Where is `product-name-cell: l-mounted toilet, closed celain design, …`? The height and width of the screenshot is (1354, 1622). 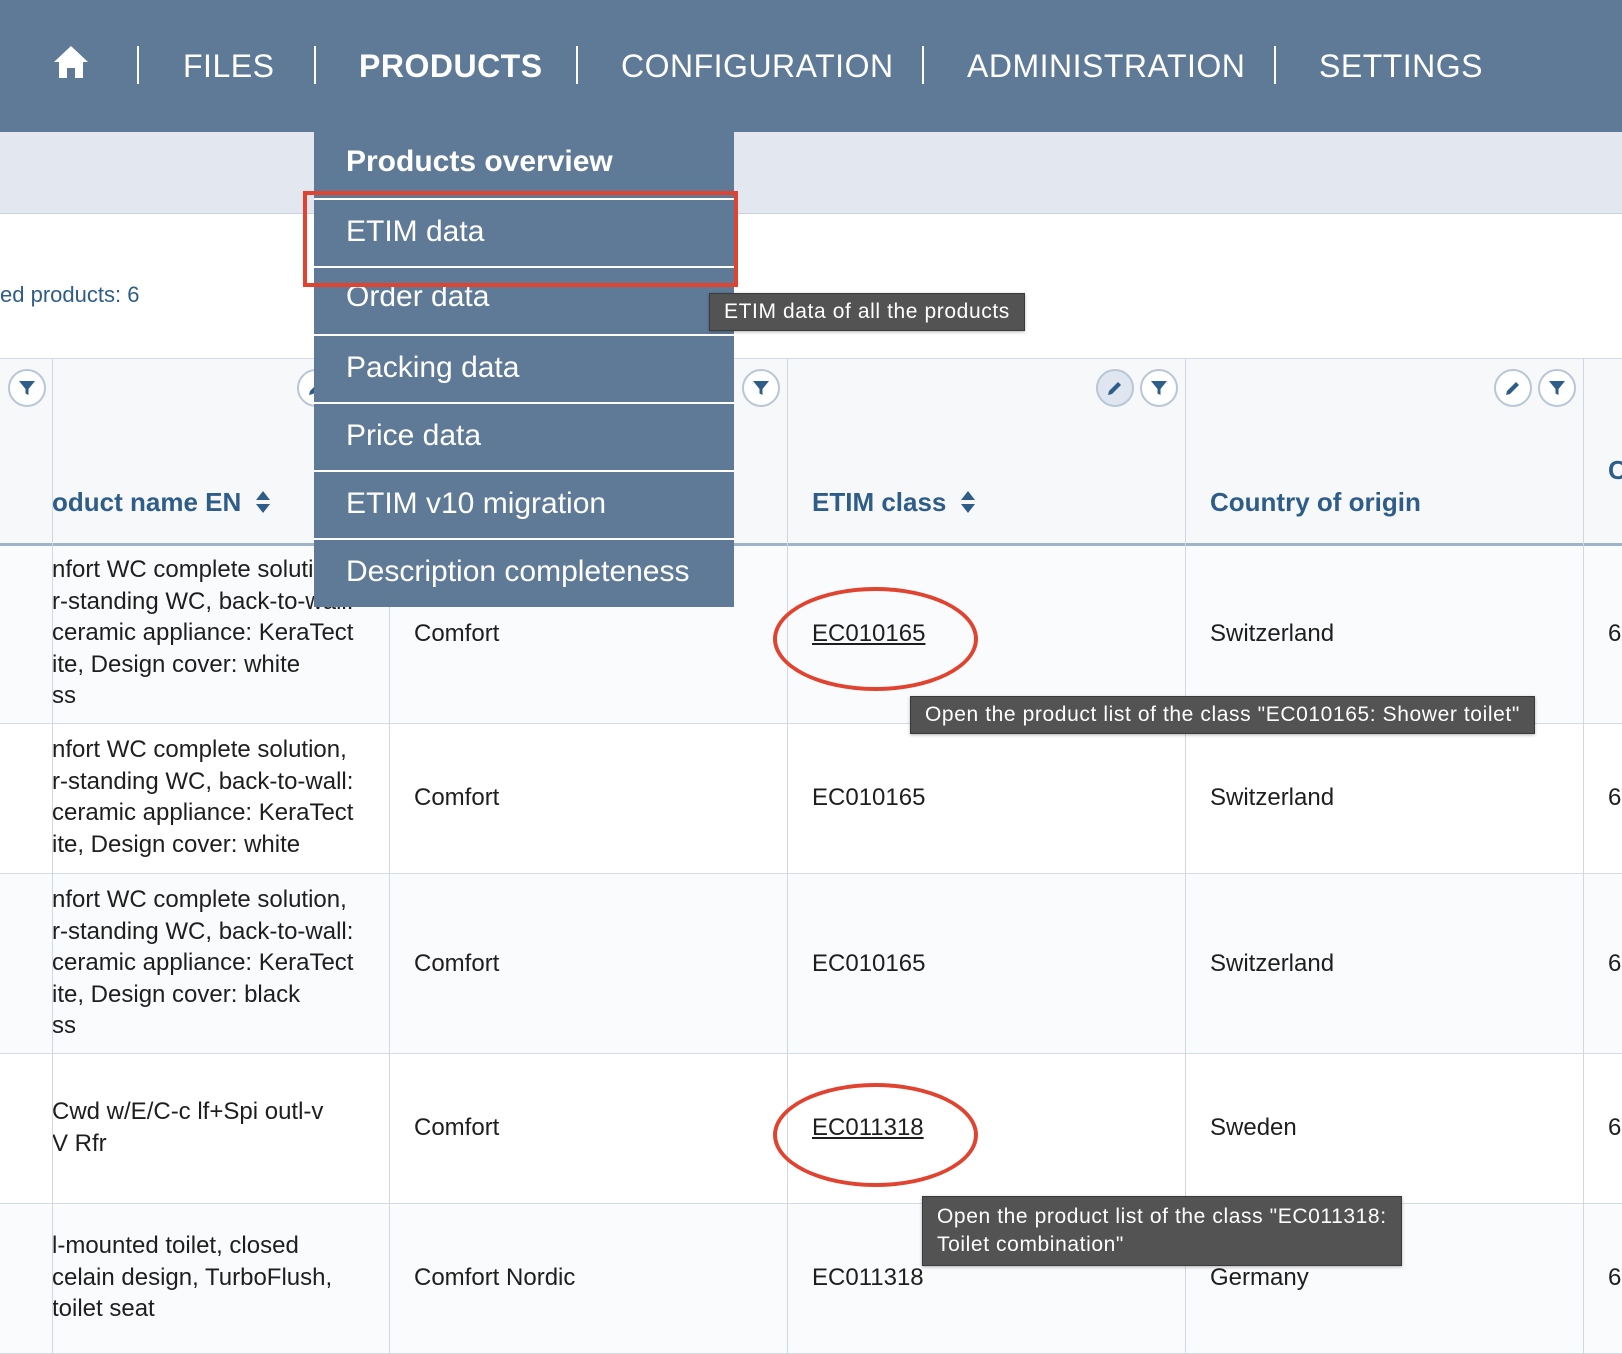
product-name-cell: l-mounted toilet, closed celain design, … is located at coordinates (211, 1277).